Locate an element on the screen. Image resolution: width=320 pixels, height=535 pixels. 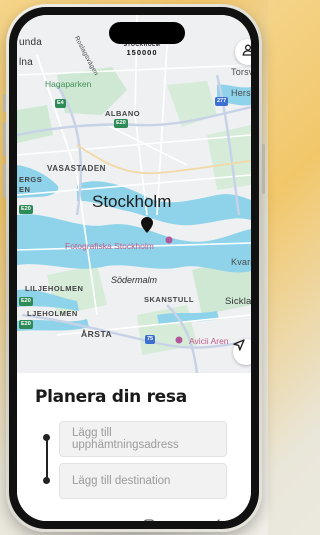
phone-volume-up is located at coordinates (4, 139).